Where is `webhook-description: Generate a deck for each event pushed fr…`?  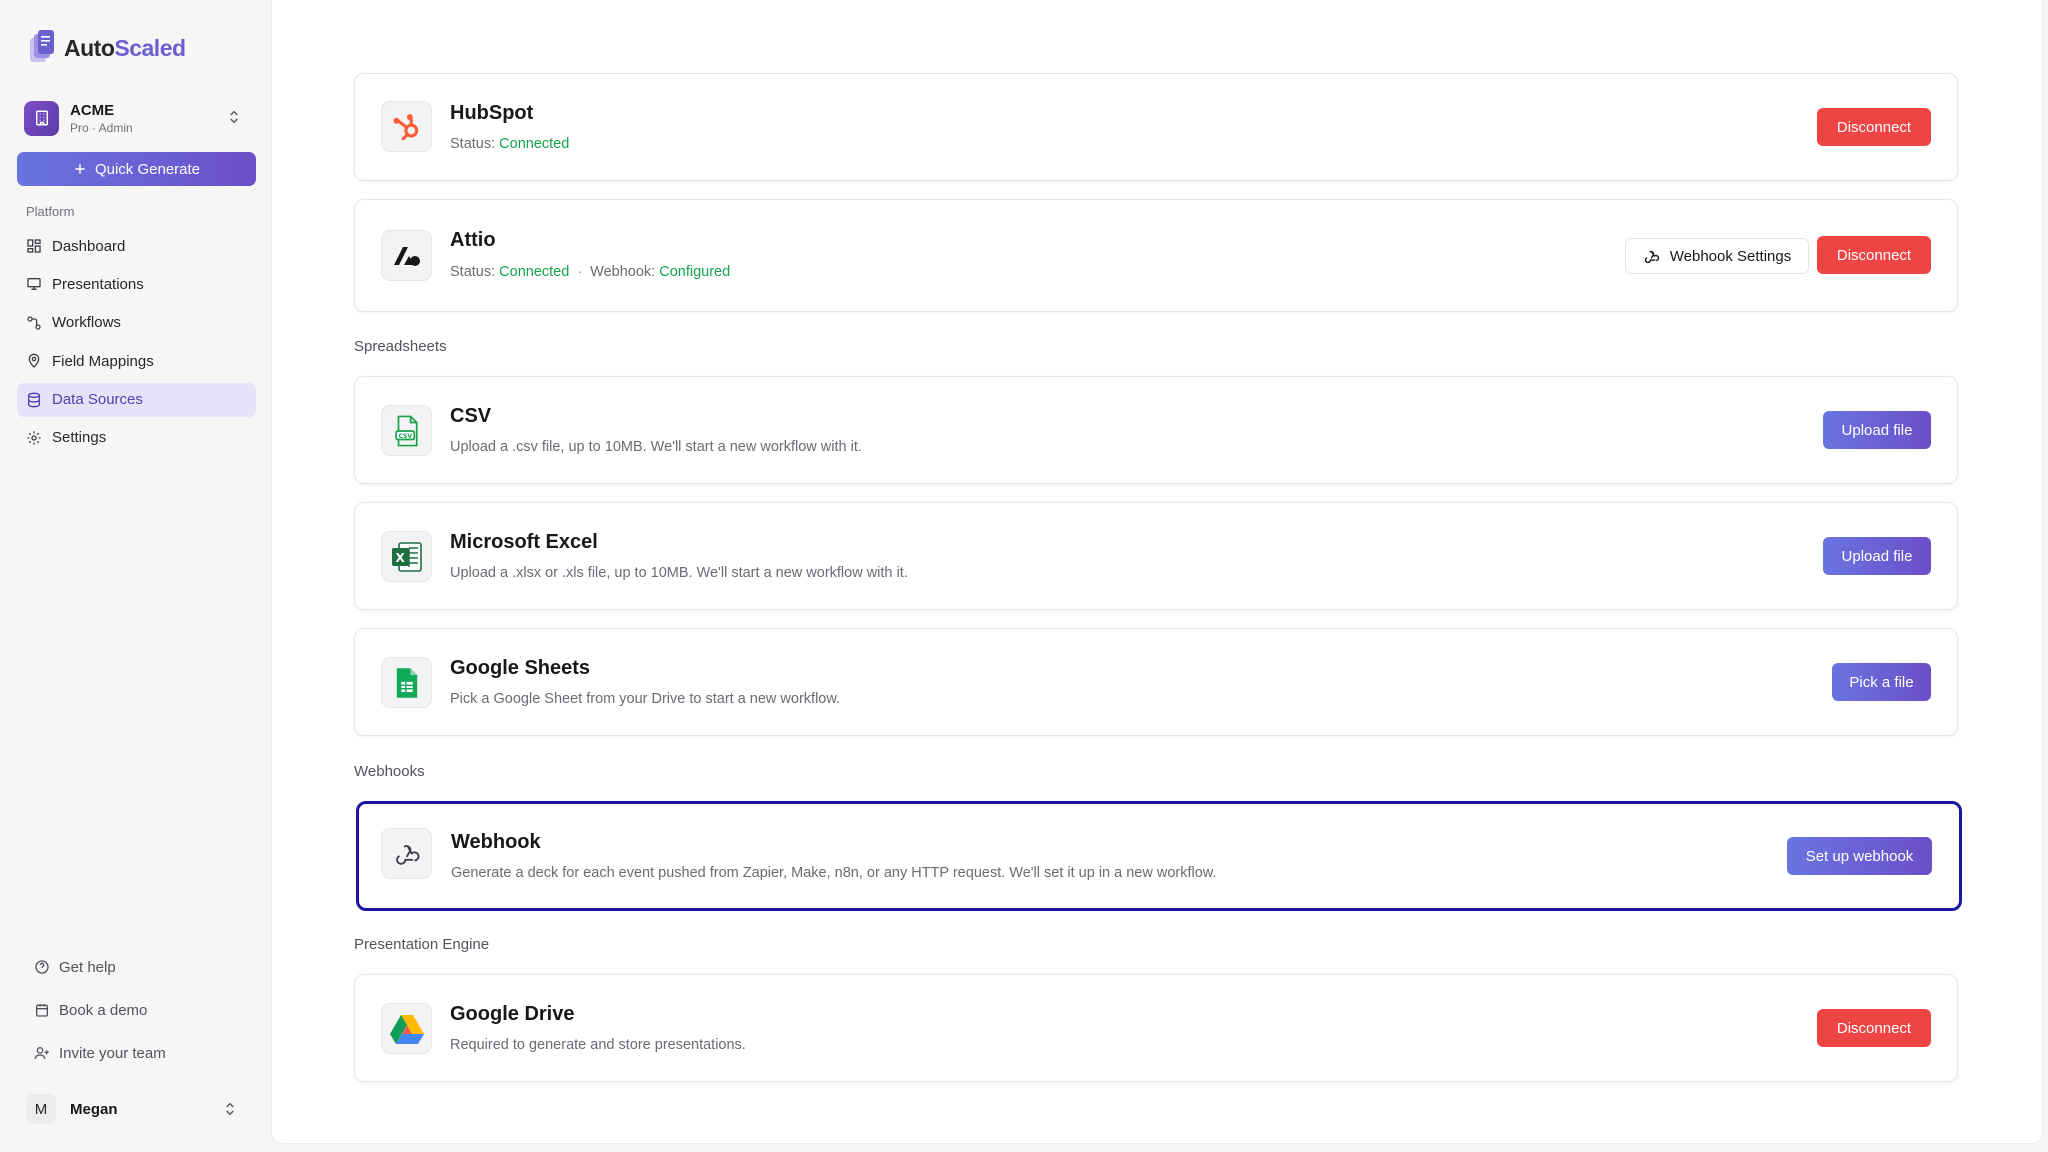 webhook-description: Generate a deck for each event pushed fr… is located at coordinates (834, 873).